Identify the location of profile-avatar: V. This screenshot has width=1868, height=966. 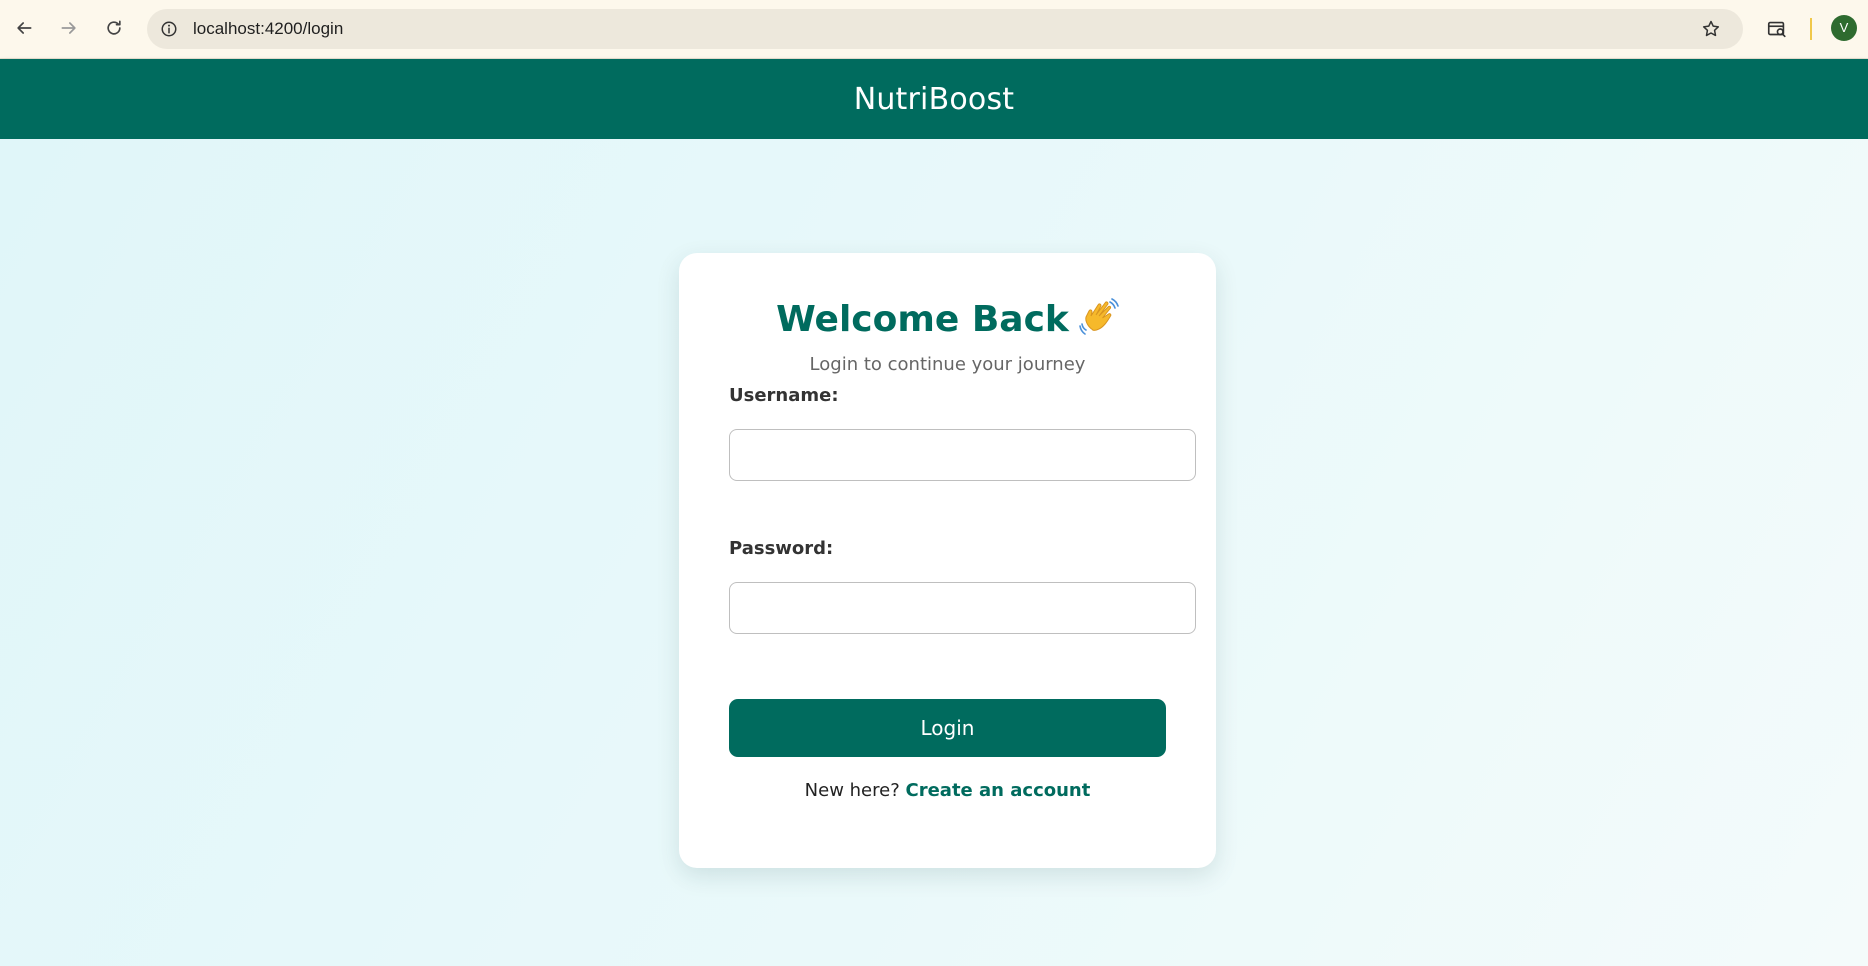
(1844, 28).